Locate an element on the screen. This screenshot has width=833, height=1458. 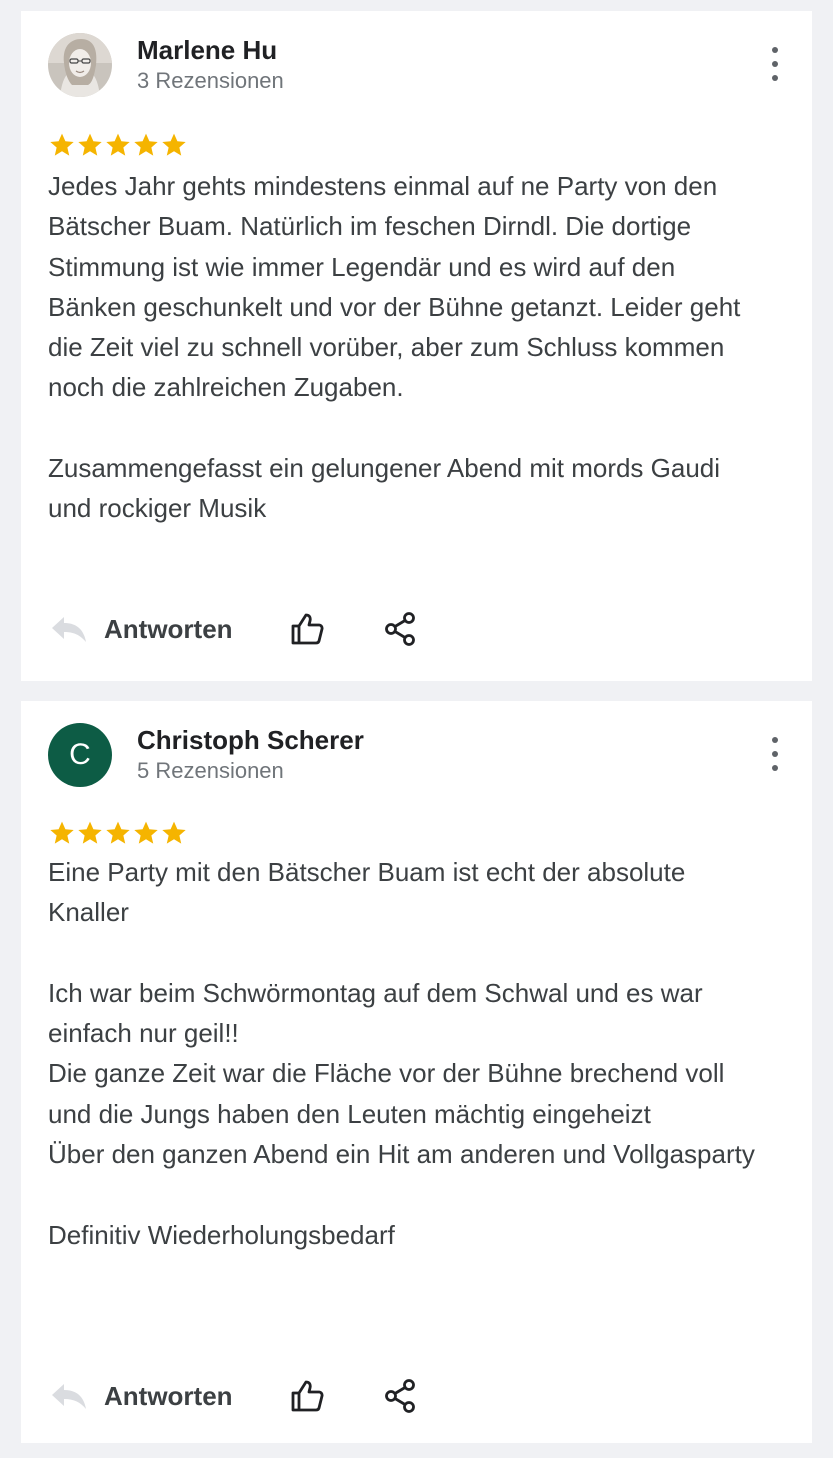
review-line: Definitiv Wiederholungsbedarf is located at coordinates (221, 1234).